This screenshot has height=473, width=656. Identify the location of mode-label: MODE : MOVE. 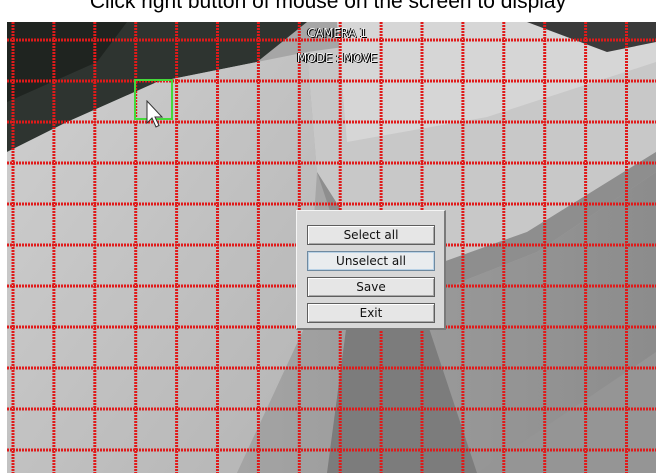
(337, 58).